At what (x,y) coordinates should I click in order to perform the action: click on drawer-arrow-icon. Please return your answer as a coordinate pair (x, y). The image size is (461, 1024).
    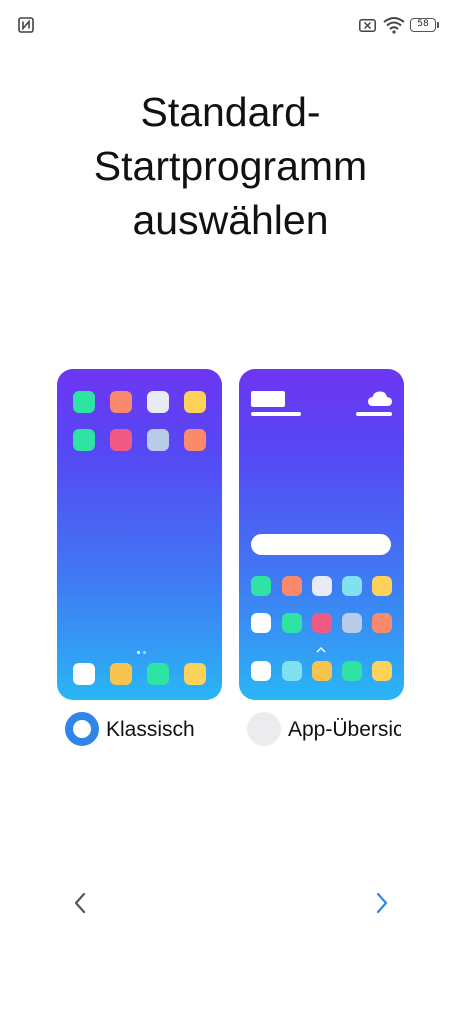
    Looking at the image, I should click on (321, 650).